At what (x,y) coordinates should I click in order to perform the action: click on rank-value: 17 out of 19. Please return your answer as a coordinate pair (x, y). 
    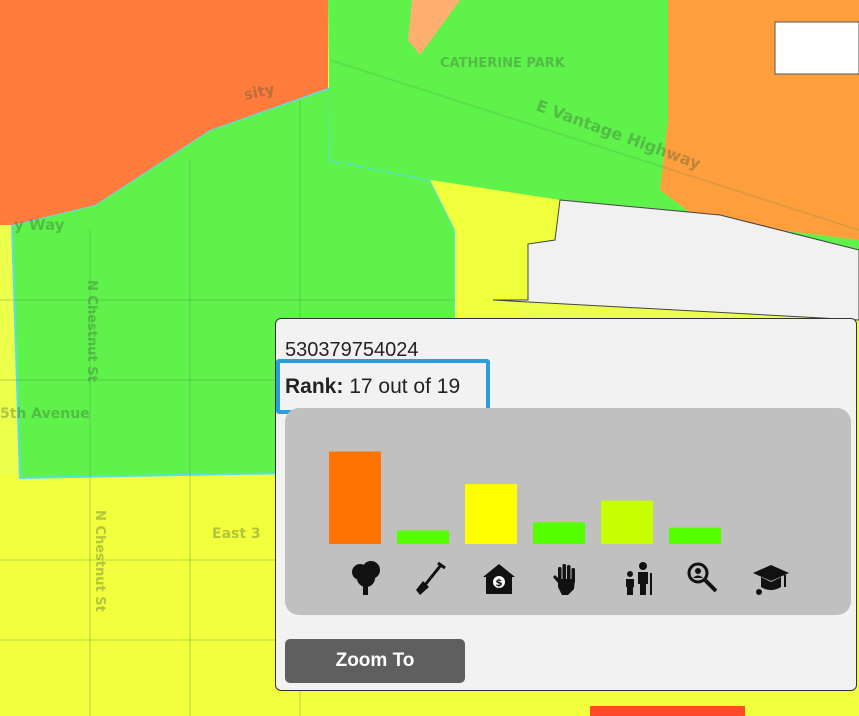
    Looking at the image, I should click on (405, 386).